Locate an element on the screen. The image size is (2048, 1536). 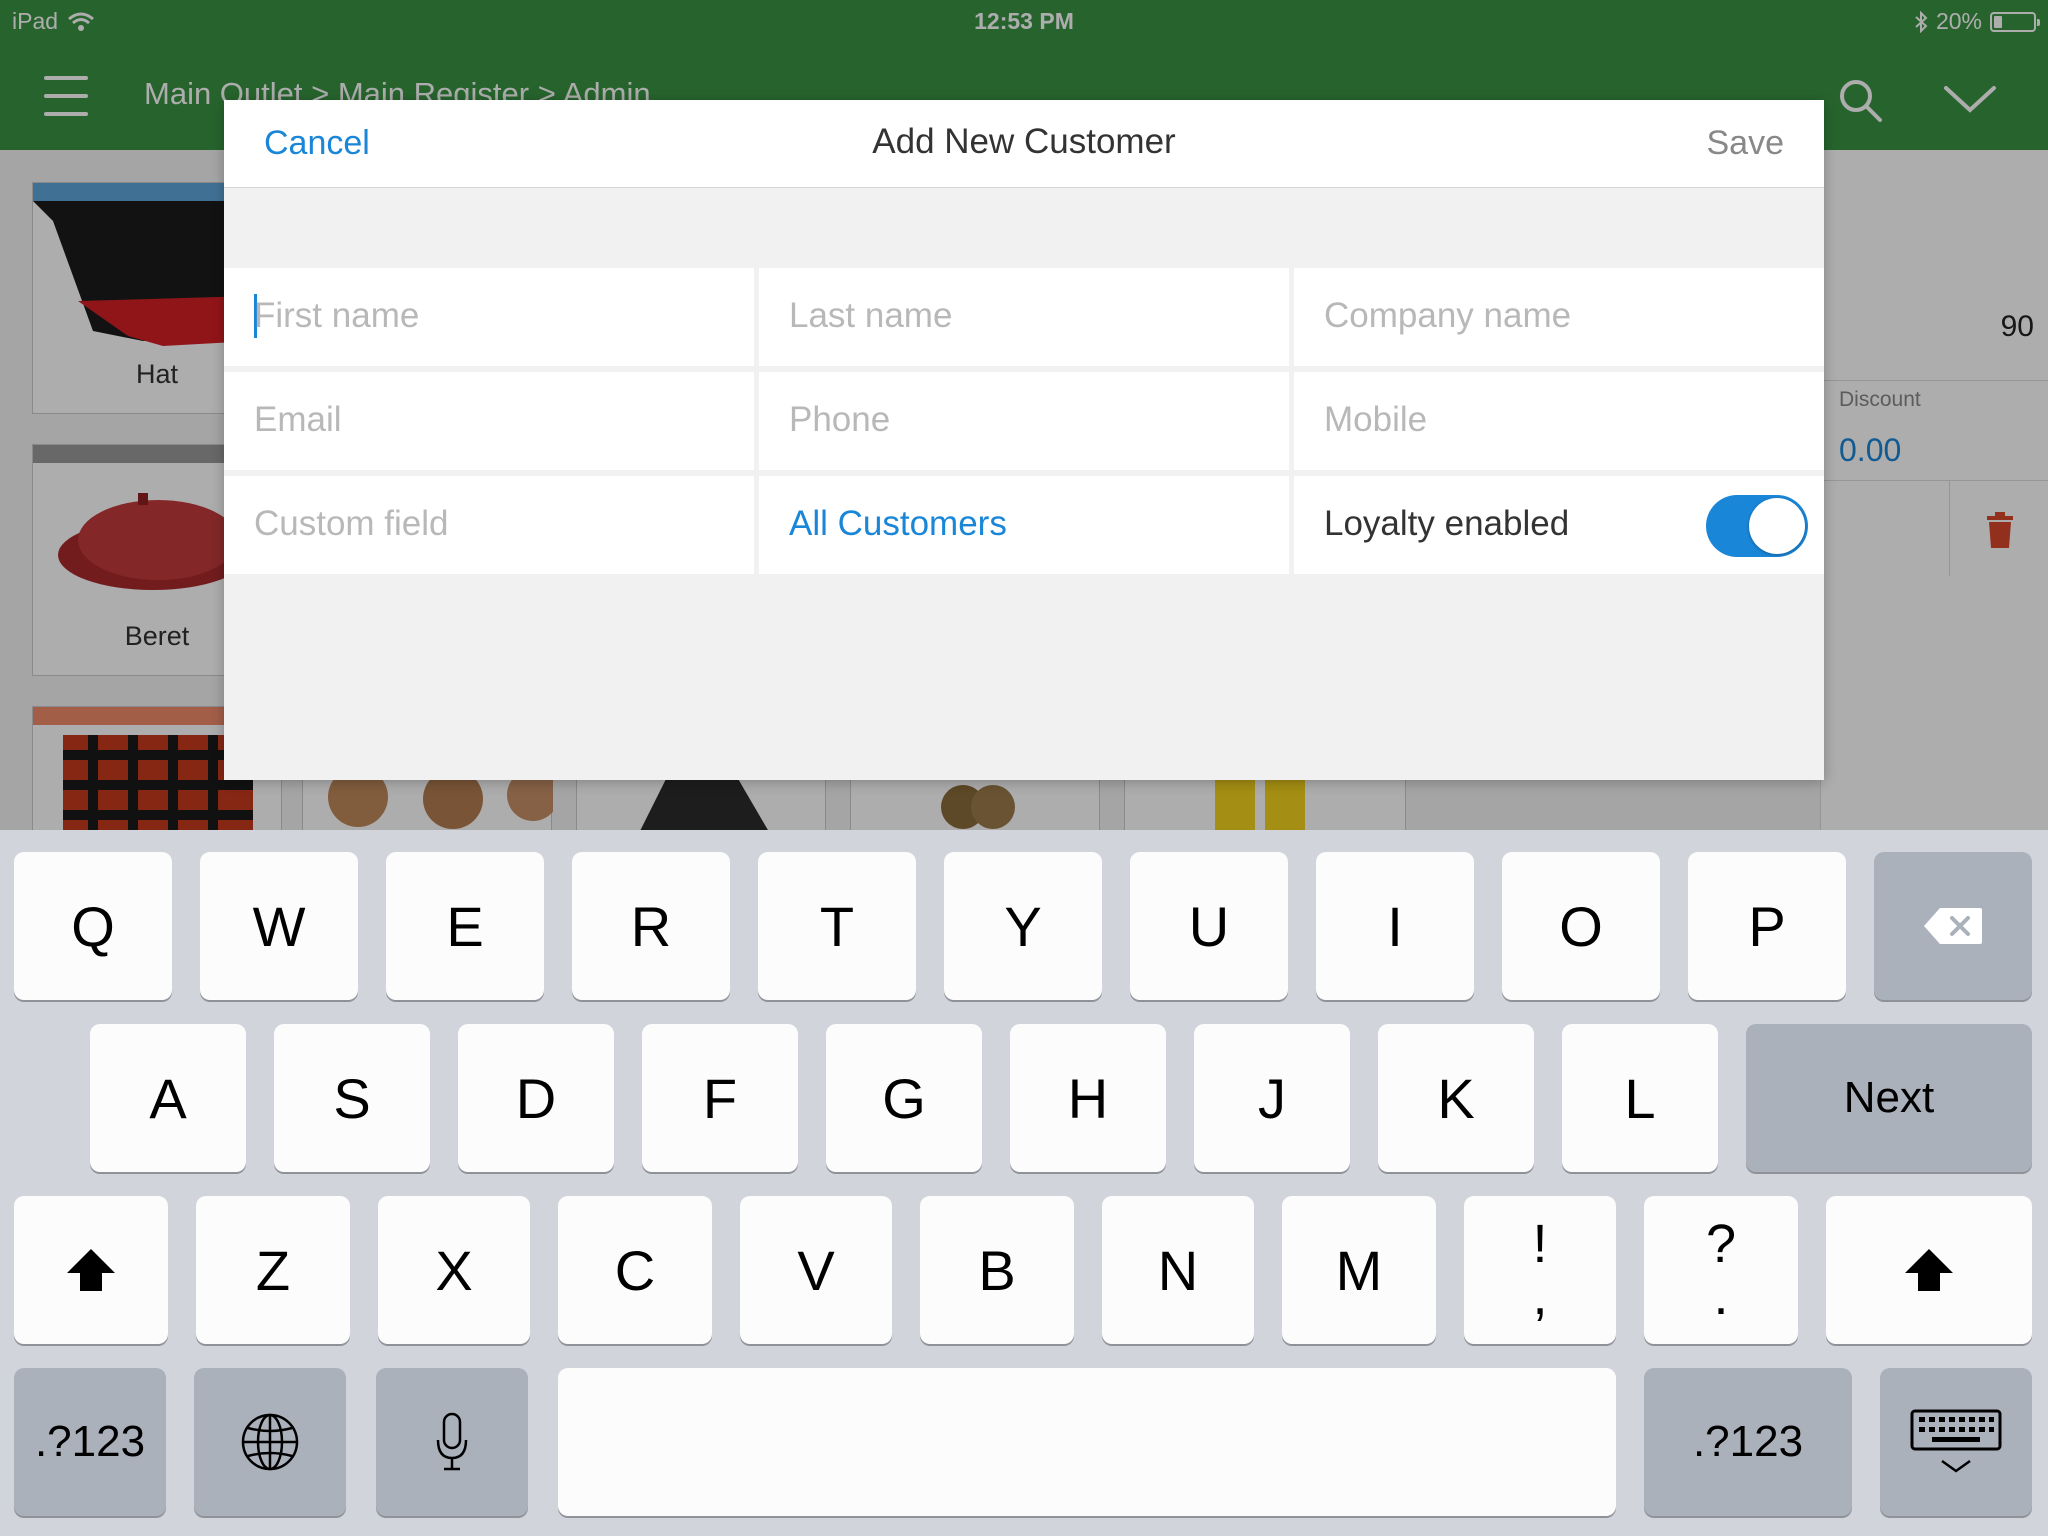
company-name-field: Company name is located at coordinates (1559, 317).